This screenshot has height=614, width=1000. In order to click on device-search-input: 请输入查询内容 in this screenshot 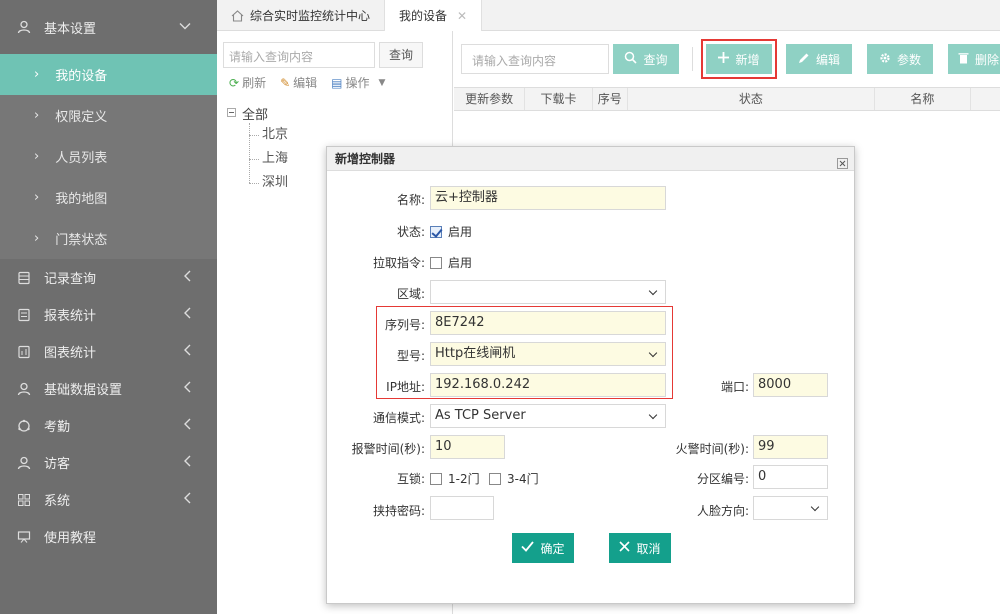, I will do `click(535, 59)`.